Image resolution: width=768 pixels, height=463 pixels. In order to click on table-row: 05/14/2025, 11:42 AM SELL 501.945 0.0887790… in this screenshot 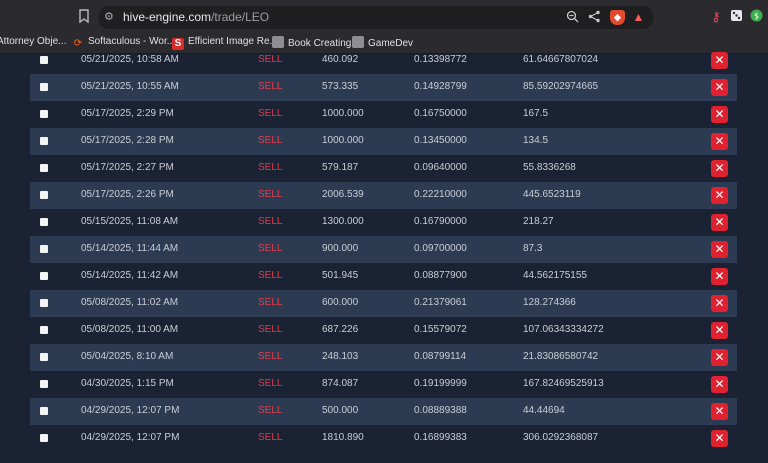, I will do `click(383, 276)`.